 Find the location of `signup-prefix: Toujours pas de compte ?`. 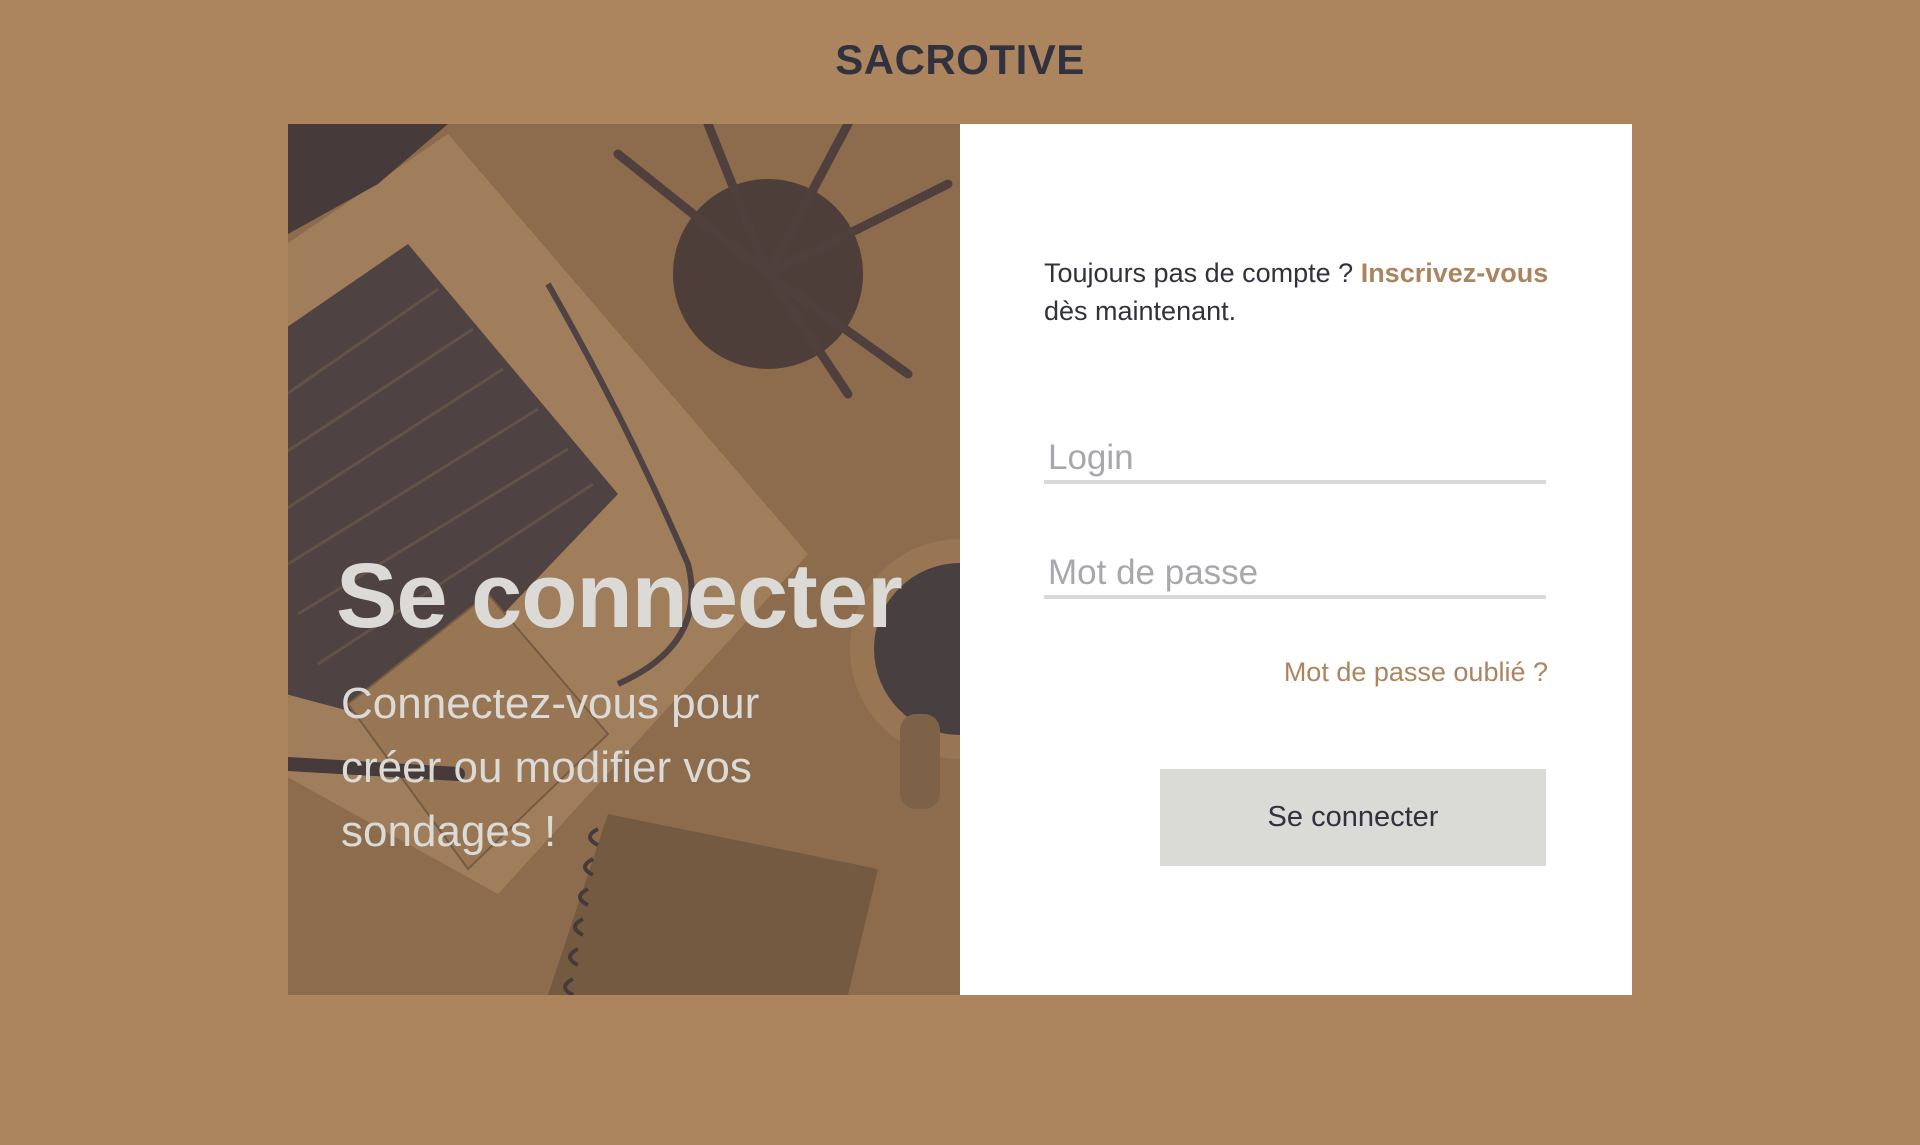

signup-prefix: Toujours pas de compte ? is located at coordinates (1202, 273).